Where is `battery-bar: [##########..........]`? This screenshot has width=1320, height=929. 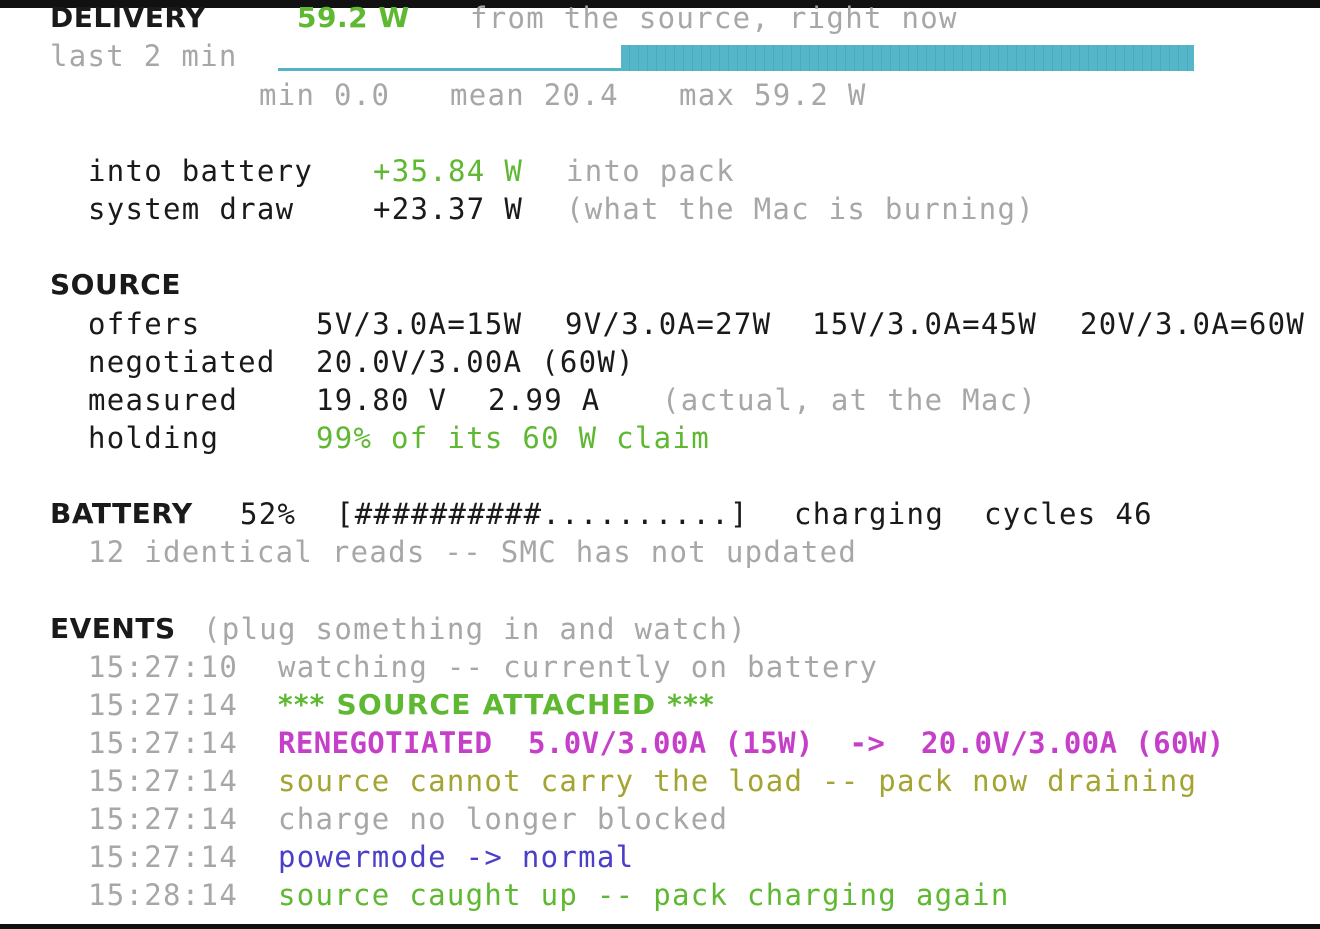
battery-bar: [##########..........] is located at coordinates (542, 514).